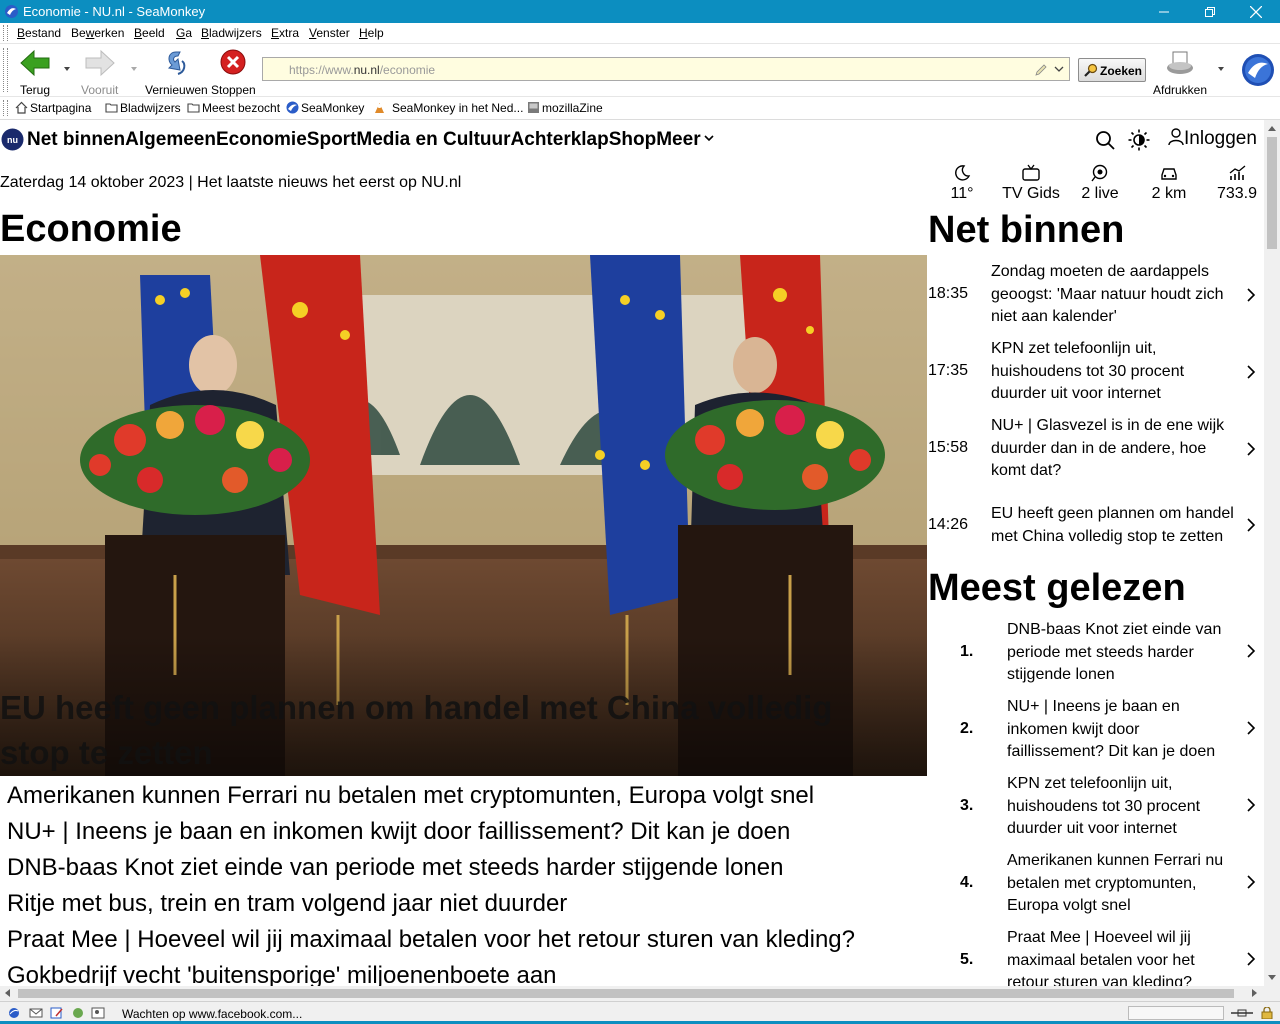 The width and height of the screenshot is (1280, 1024). What do you see at coordinates (184, 33) in the screenshot?
I see `menu-ga: Ga` at bounding box center [184, 33].